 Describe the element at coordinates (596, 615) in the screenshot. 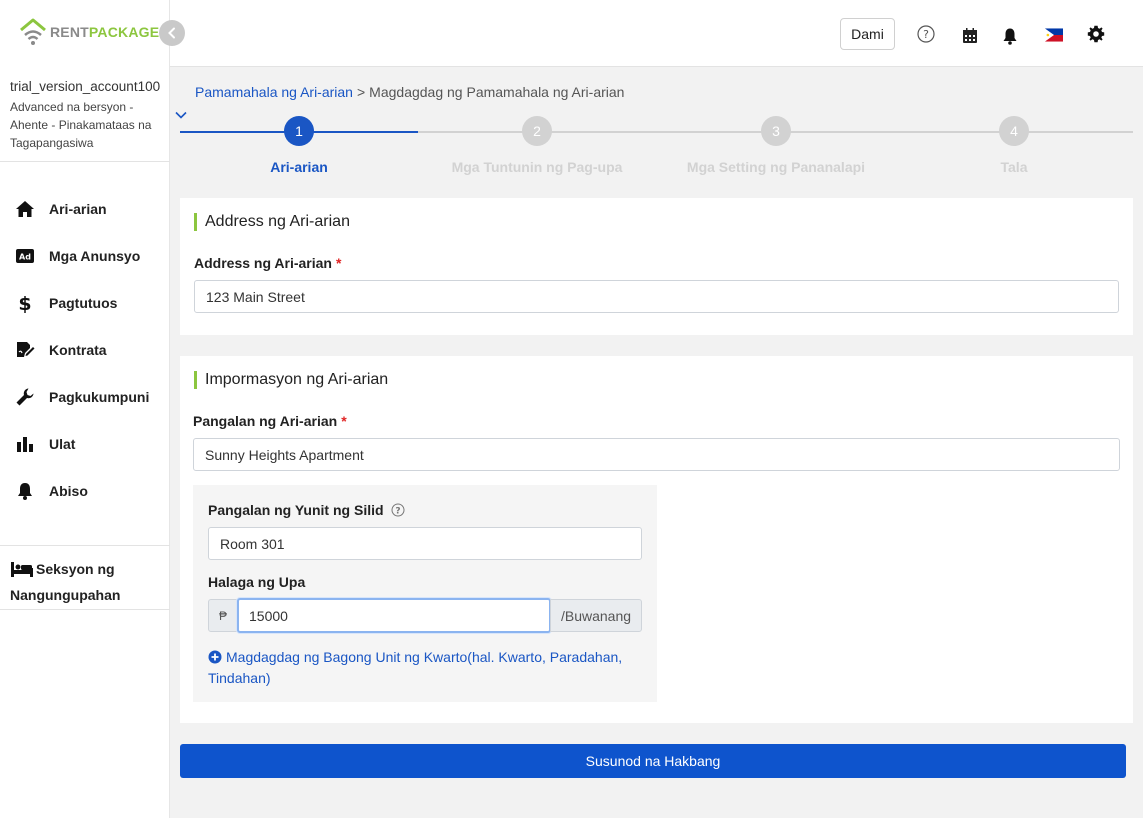

I see `period-addon: /Buwanang` at that location.